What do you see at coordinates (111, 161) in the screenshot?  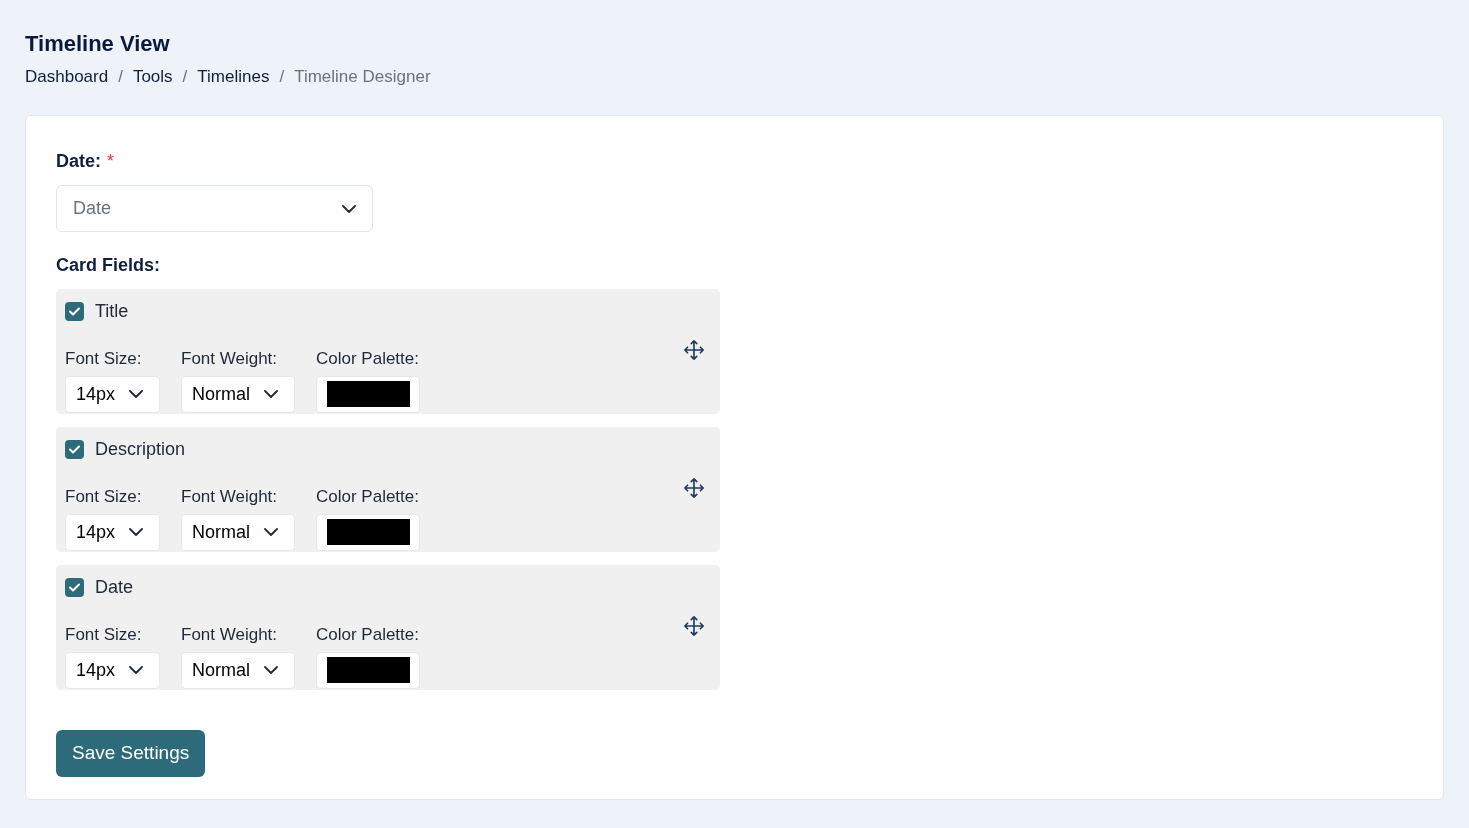 I see `required-mark: *` at bounding box center [111, 161].